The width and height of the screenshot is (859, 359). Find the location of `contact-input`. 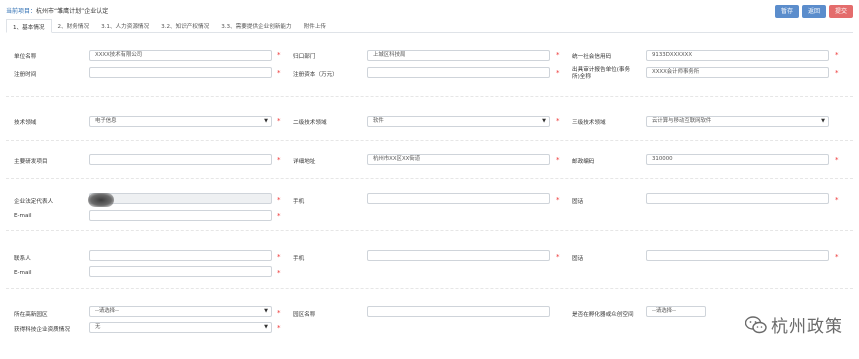

contact-input is located at coordinates (180, 255).